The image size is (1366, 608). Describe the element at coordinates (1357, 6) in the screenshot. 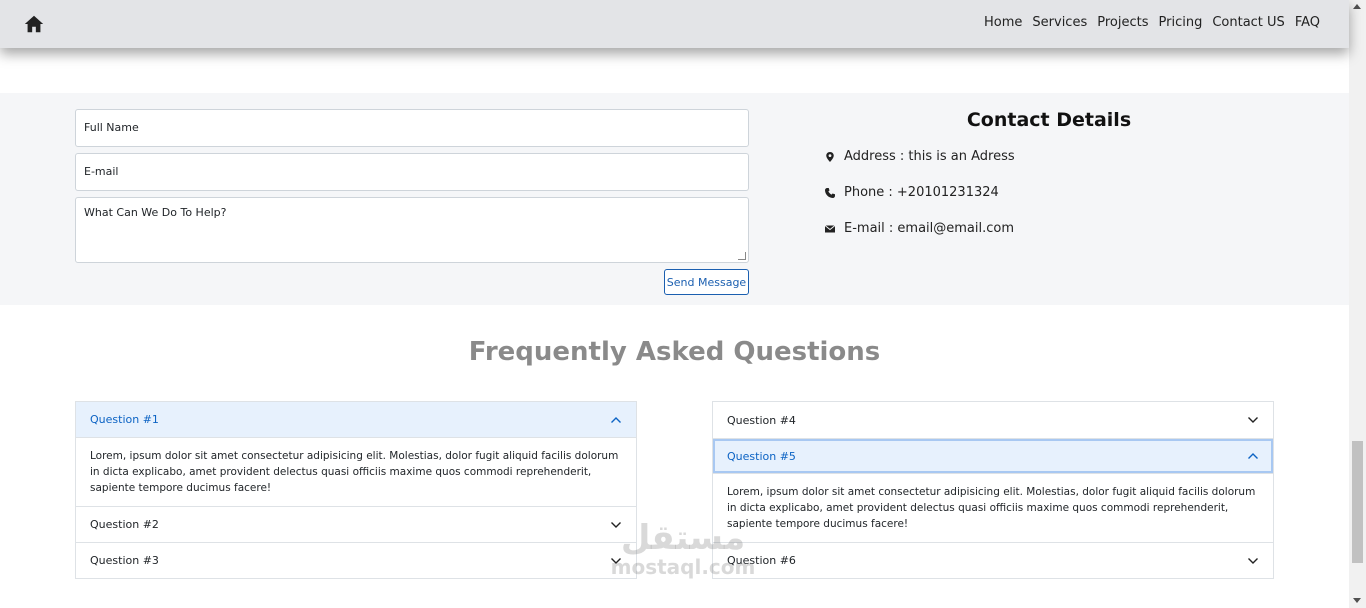

I see `scroll-up-arrow-icon` at that location.